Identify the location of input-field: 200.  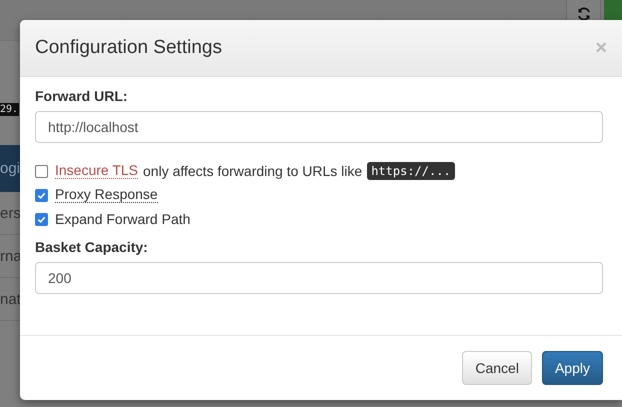
(319, 278).